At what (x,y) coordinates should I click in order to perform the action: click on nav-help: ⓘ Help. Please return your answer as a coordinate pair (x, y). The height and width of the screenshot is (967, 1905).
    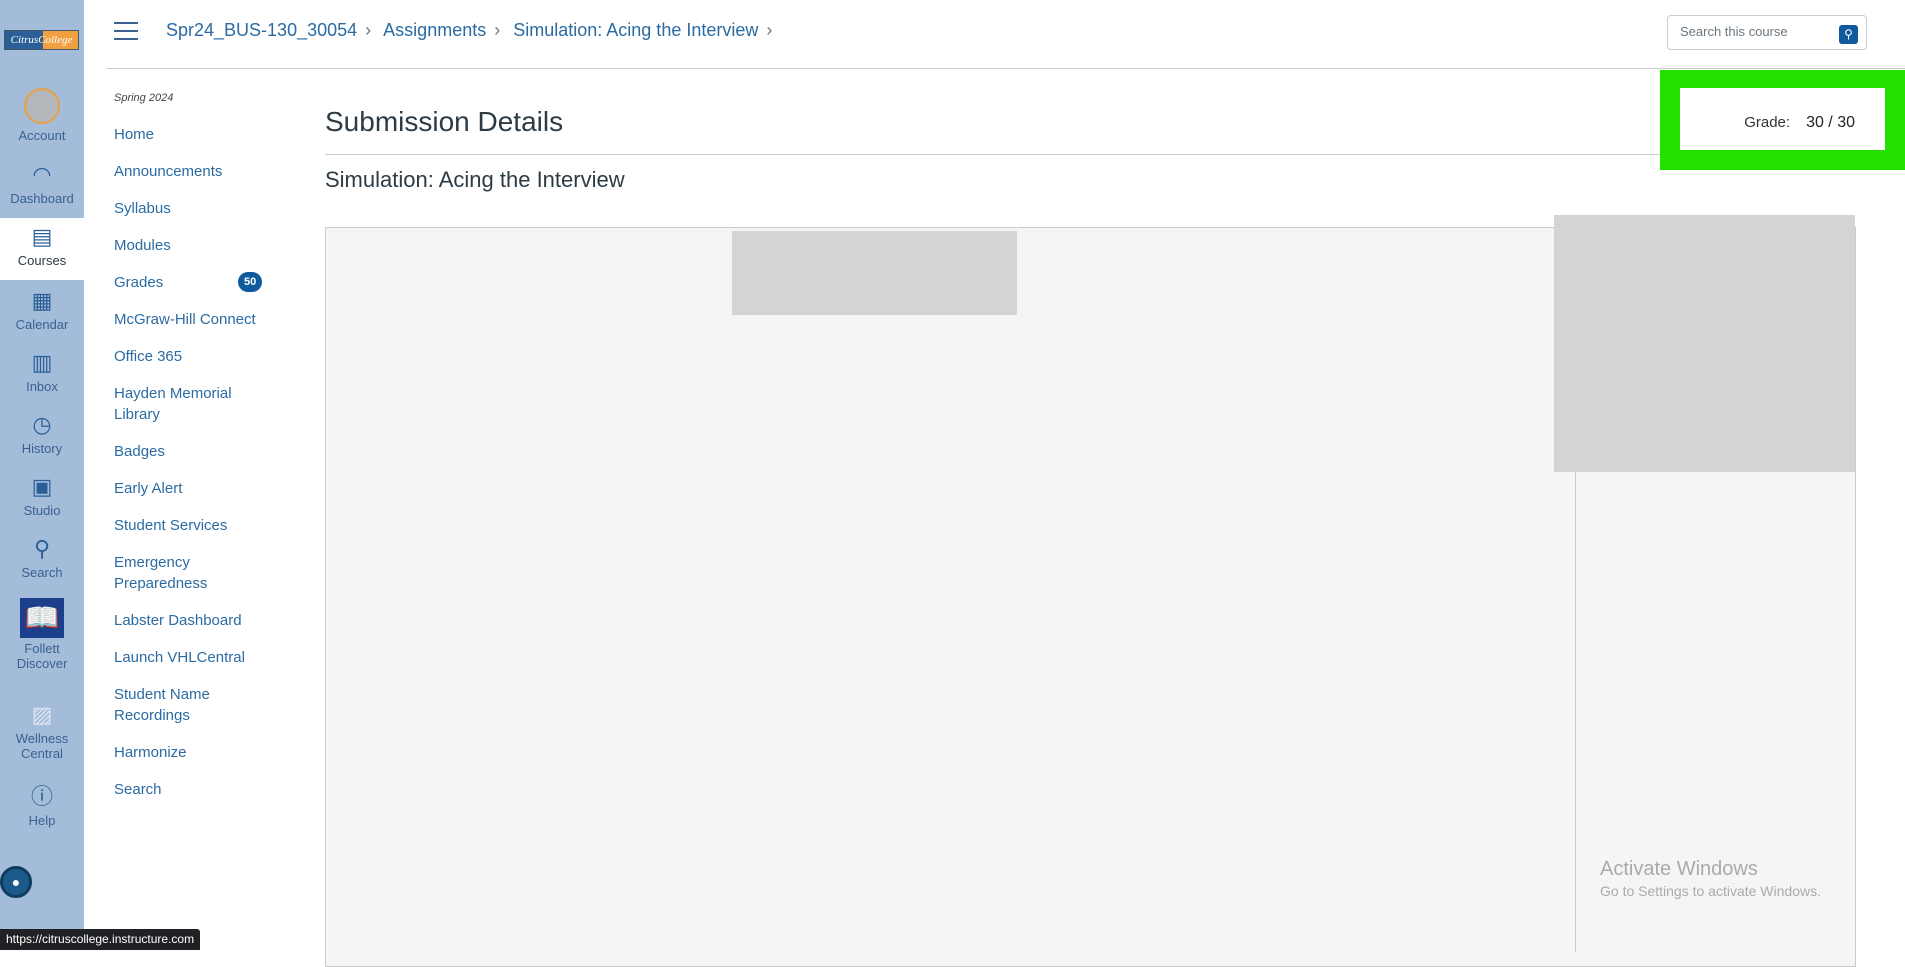
    Looking at the image, I should click on (42, 806).